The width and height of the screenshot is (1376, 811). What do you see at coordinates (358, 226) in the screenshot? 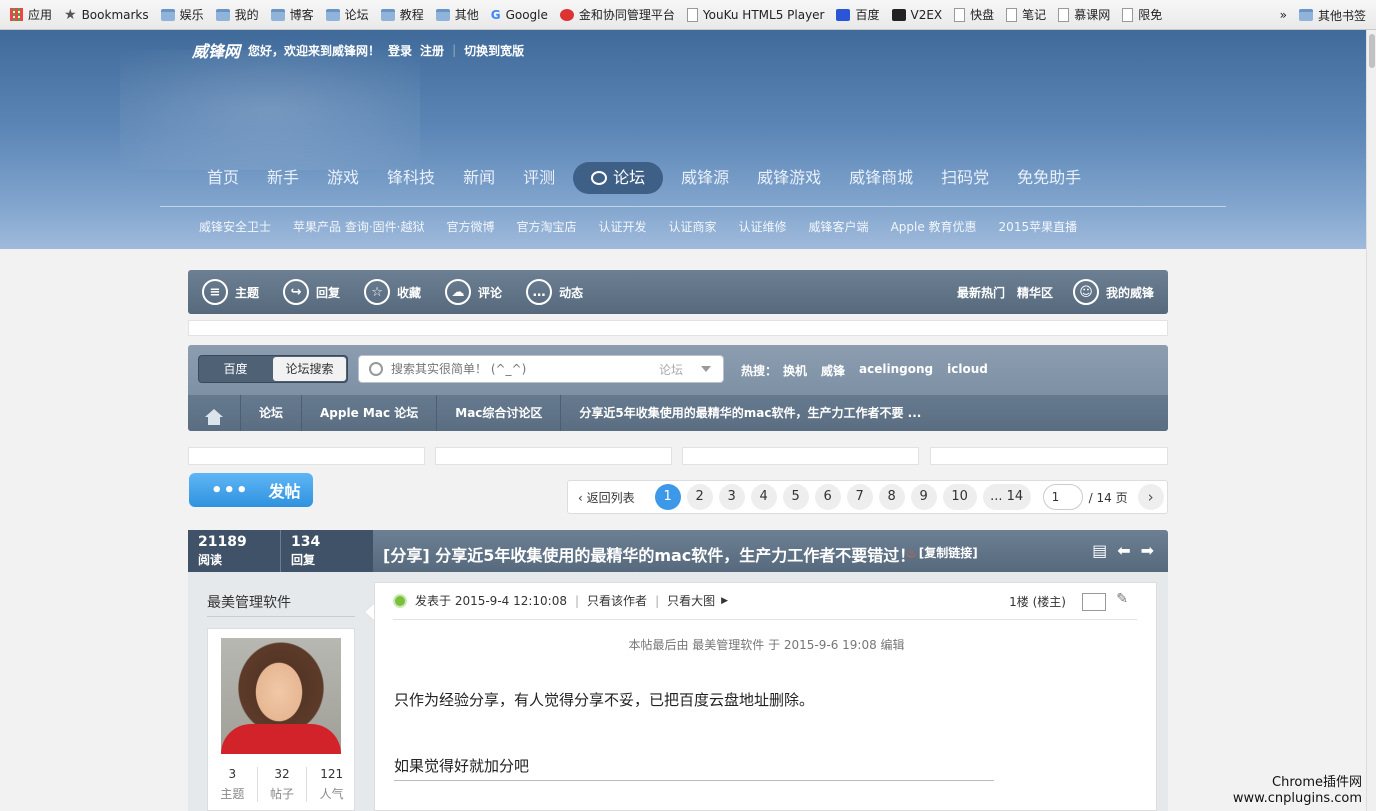
I see `sub-nav-item: 苹果产品 查询·固件·越狱` at bounding box center [358, 226].